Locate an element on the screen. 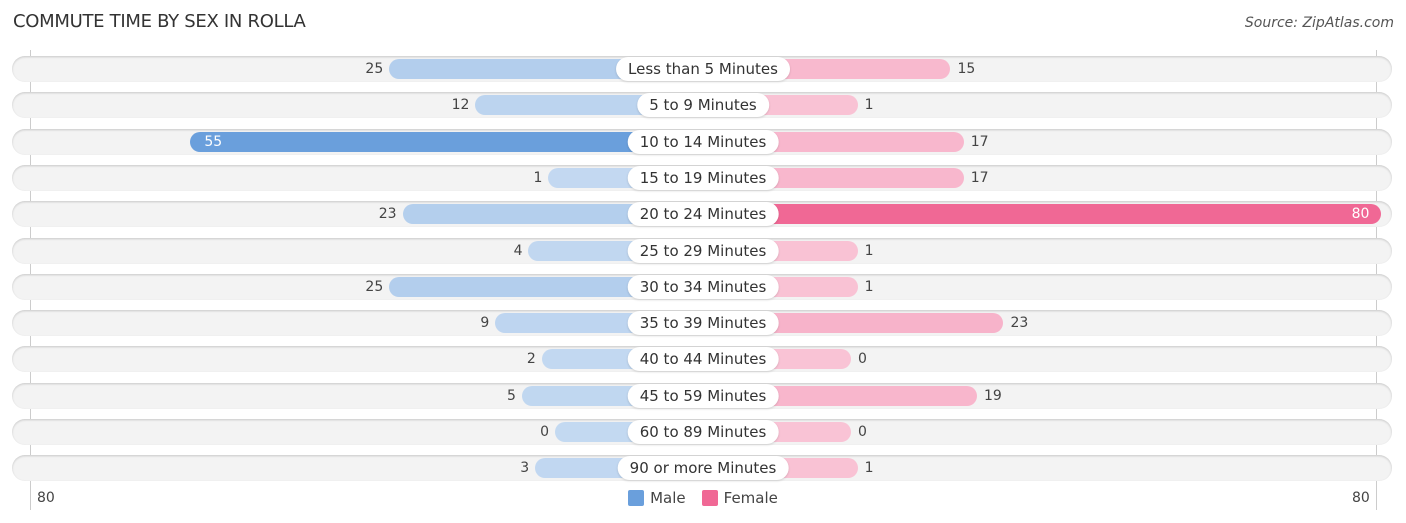  value-label-male: 3 is located at coordinates (525, 468).